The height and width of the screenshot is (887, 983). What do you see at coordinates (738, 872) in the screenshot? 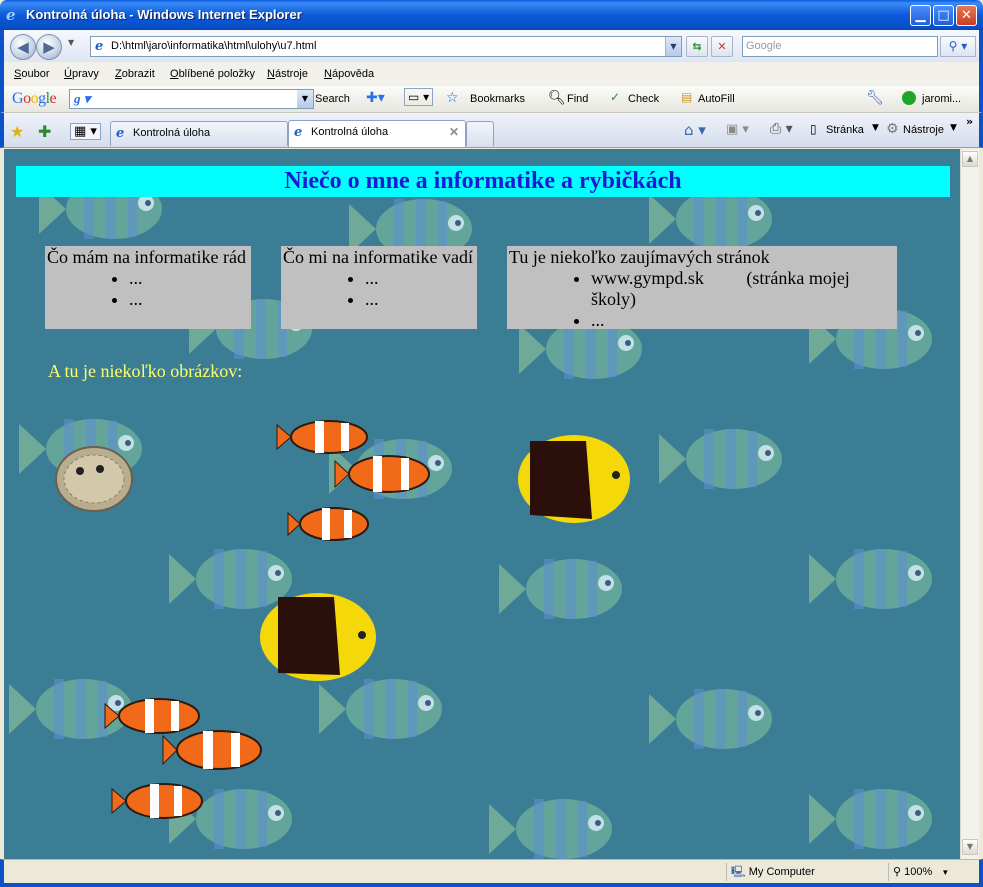
I see `computer-icon: 🖳︎` at bounding box center [738, 872].